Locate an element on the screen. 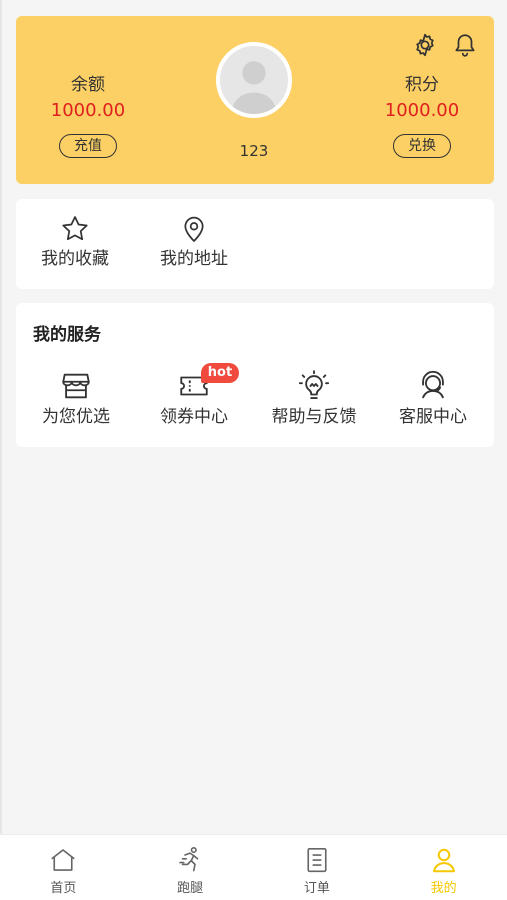 The image size is (507, 900). screen-edge is located at coordinates (1, 450).